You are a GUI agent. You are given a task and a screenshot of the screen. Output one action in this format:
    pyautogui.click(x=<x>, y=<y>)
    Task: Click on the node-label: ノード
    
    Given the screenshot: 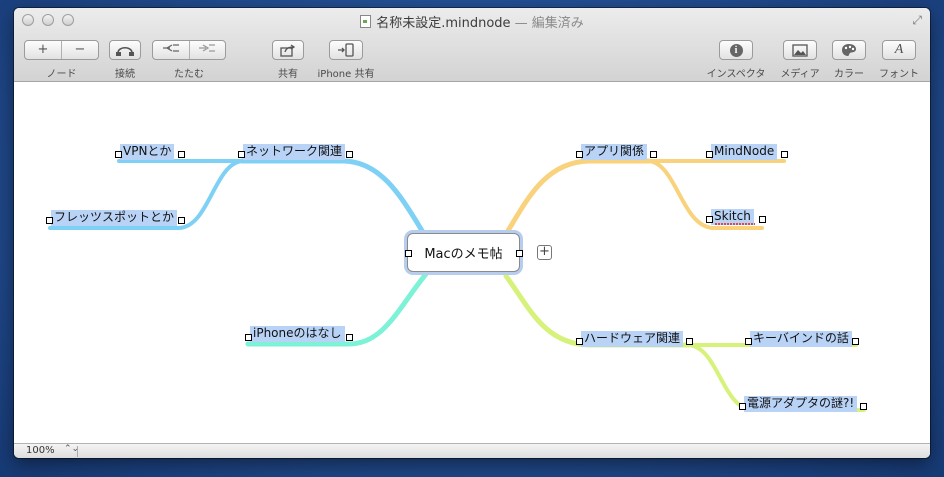 What is the action you would take?
    pyautogui.click(x=61, y=74)
    